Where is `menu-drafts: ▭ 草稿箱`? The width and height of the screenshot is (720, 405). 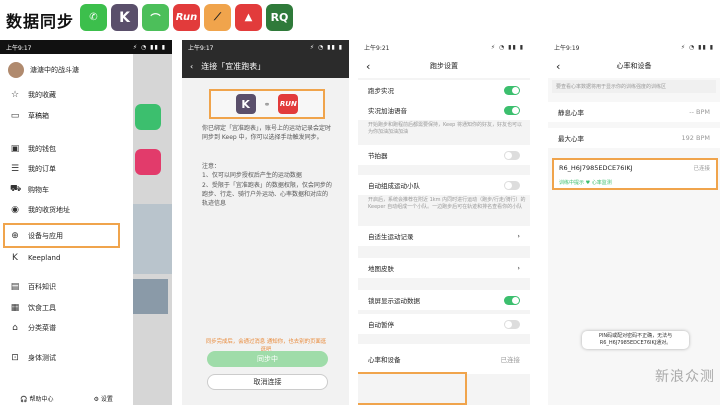 menu-drafts: ▭ 草稿箱 is located at coordinates (29, 116).